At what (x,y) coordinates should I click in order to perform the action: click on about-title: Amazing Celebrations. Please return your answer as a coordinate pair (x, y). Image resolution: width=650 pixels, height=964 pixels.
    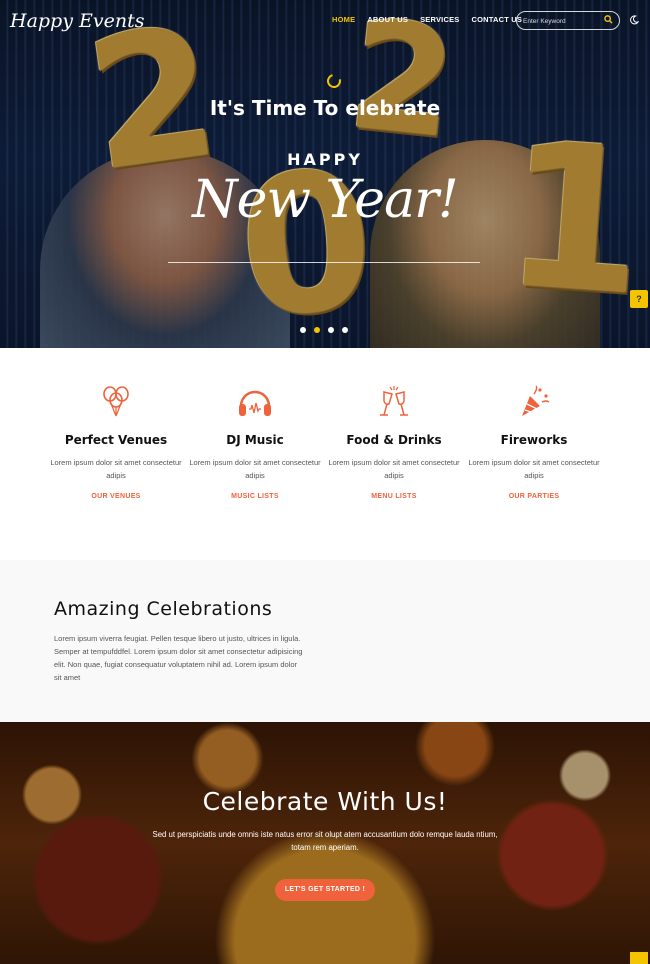
    Looking at the image, I should click on (163, 609).